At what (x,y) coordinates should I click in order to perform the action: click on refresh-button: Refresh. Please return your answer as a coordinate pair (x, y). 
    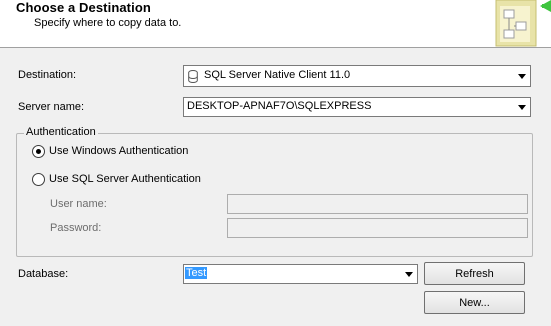
    Looking at the image, I should click on (474, 273).